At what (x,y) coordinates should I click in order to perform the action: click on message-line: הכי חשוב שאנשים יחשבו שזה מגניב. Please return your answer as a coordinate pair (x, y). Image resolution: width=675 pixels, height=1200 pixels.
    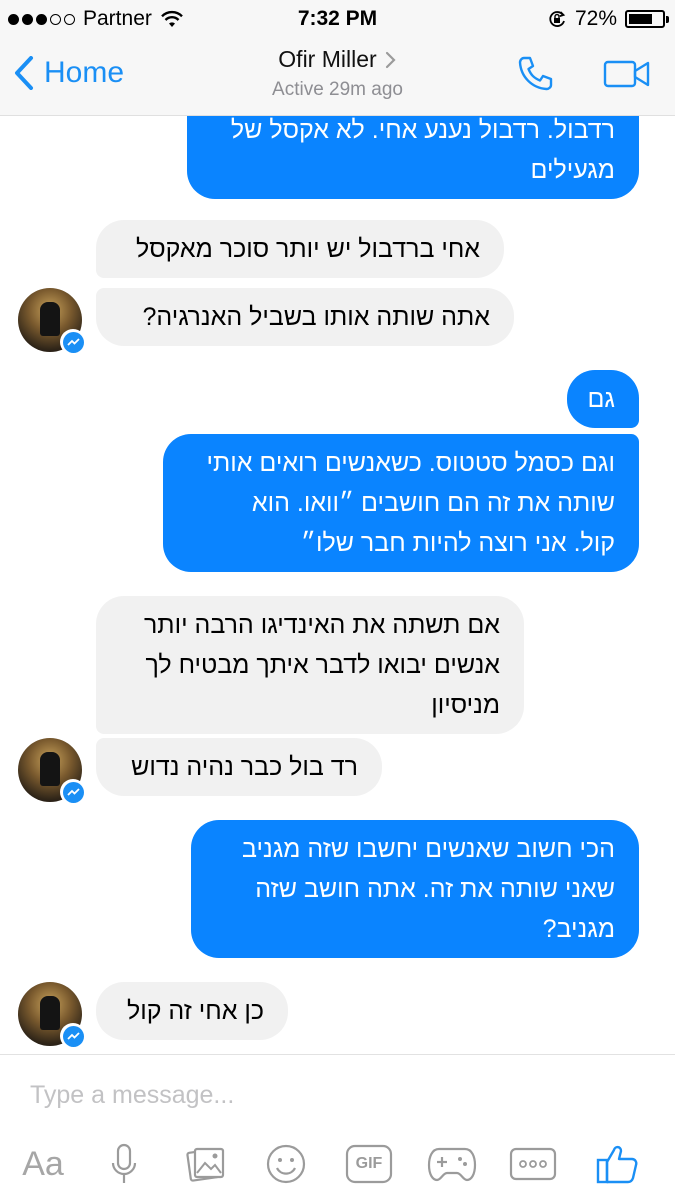
    Looking at the image, I should click on (428, 849).